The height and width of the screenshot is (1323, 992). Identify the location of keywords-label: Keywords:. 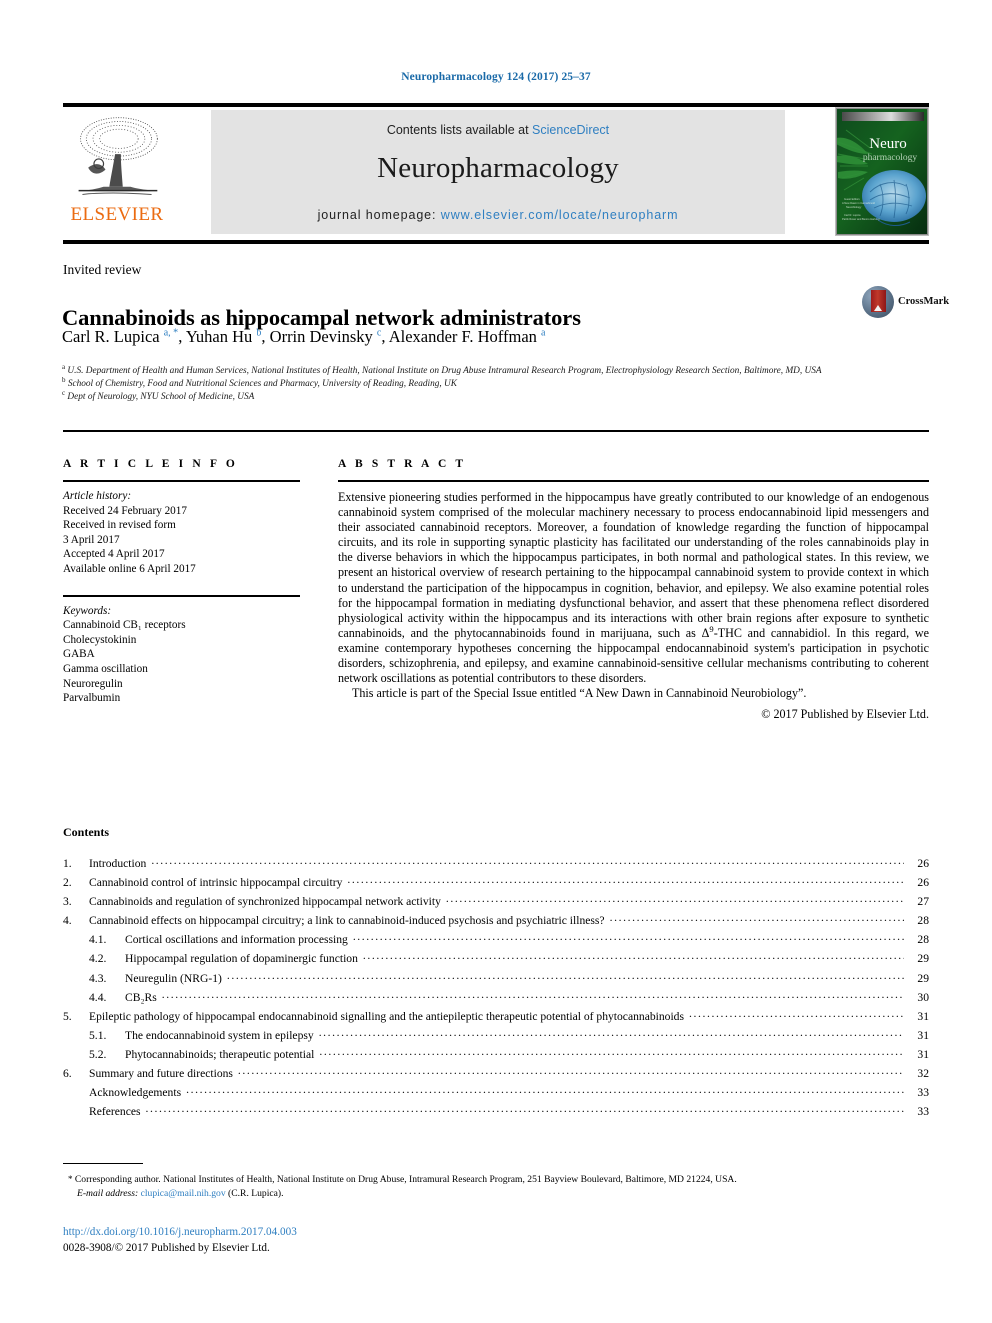
(87, 610).